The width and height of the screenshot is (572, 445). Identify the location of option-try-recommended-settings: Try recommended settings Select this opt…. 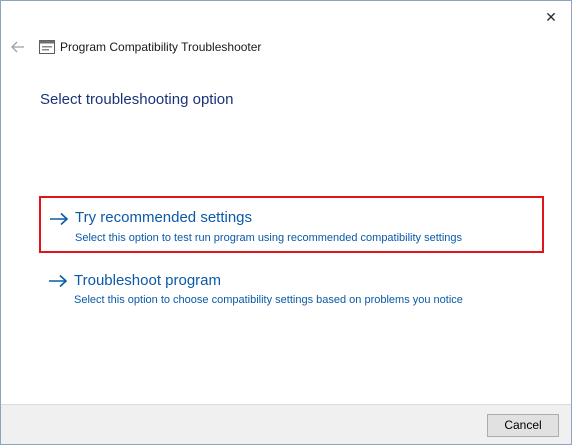
(291, 224).